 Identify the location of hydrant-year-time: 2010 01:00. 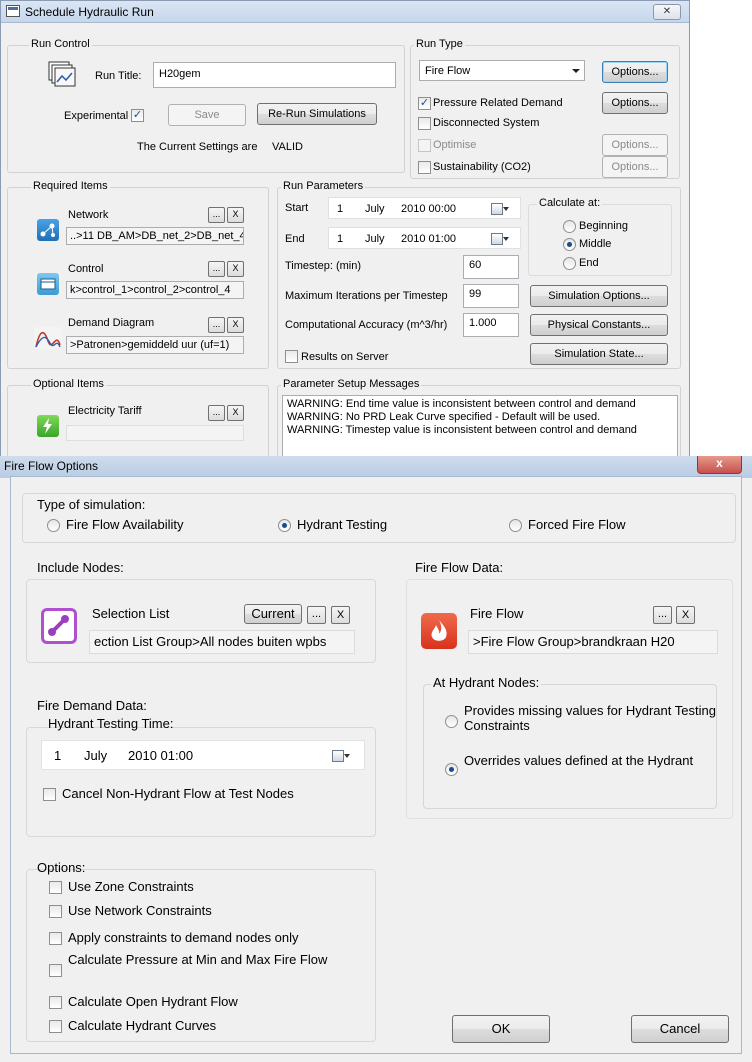
(161, 755).